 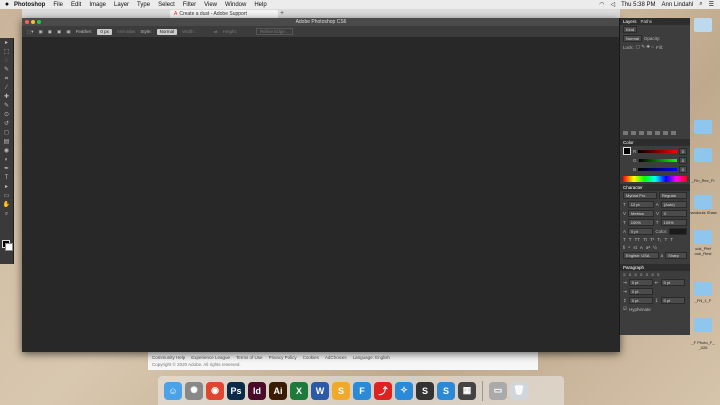 What do you see at coordinates (641, 231) in the screenshot?
I see `baseline-input: 0 pt` at bounding box center [641, 231].